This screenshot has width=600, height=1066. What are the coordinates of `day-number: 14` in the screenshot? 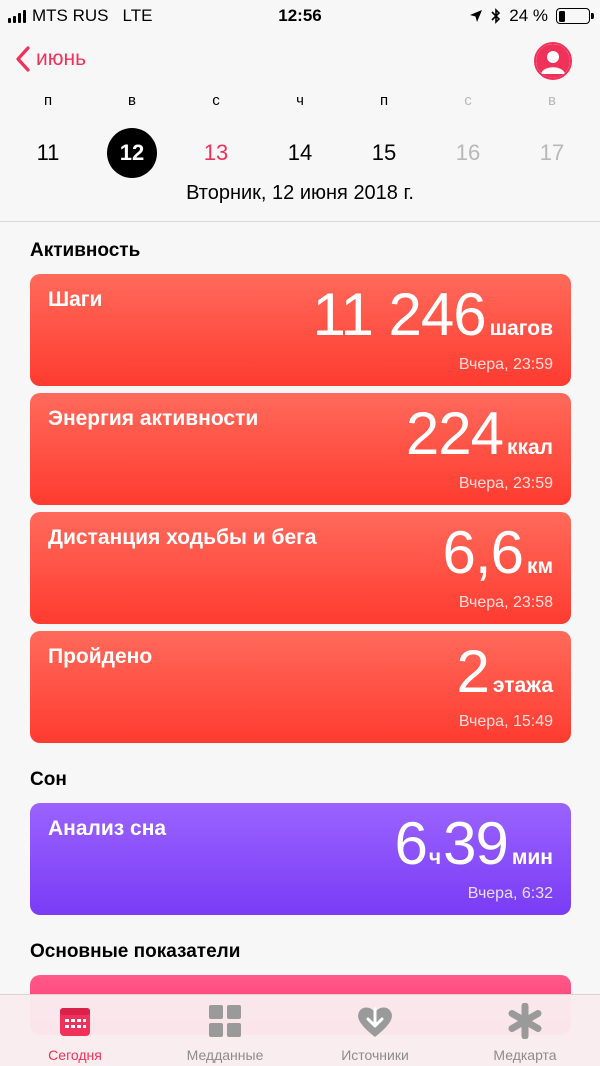 It's located at (300, 153).